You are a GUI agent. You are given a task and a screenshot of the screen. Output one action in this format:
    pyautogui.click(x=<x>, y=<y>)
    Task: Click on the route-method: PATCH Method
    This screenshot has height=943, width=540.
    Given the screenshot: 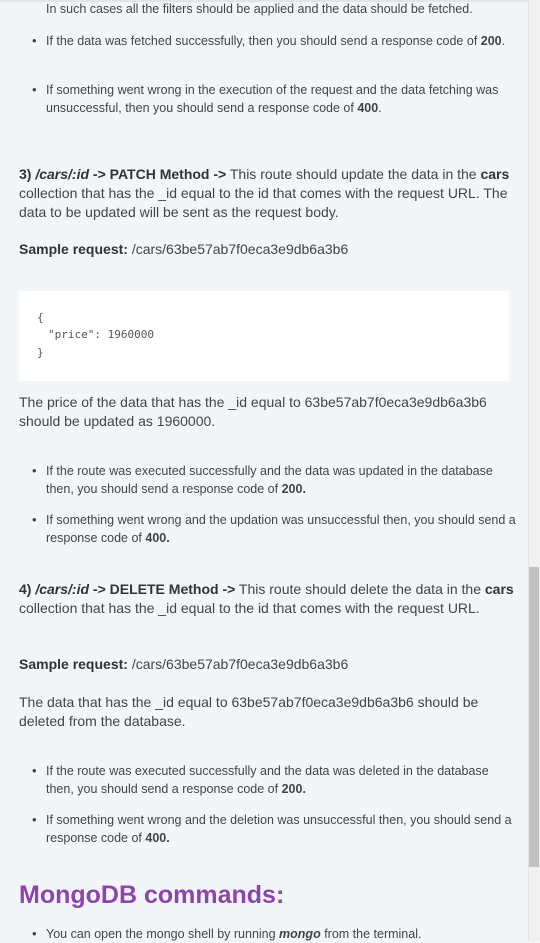 What is the action you would take?
    pyautogui.click(x=159, y=174)
    